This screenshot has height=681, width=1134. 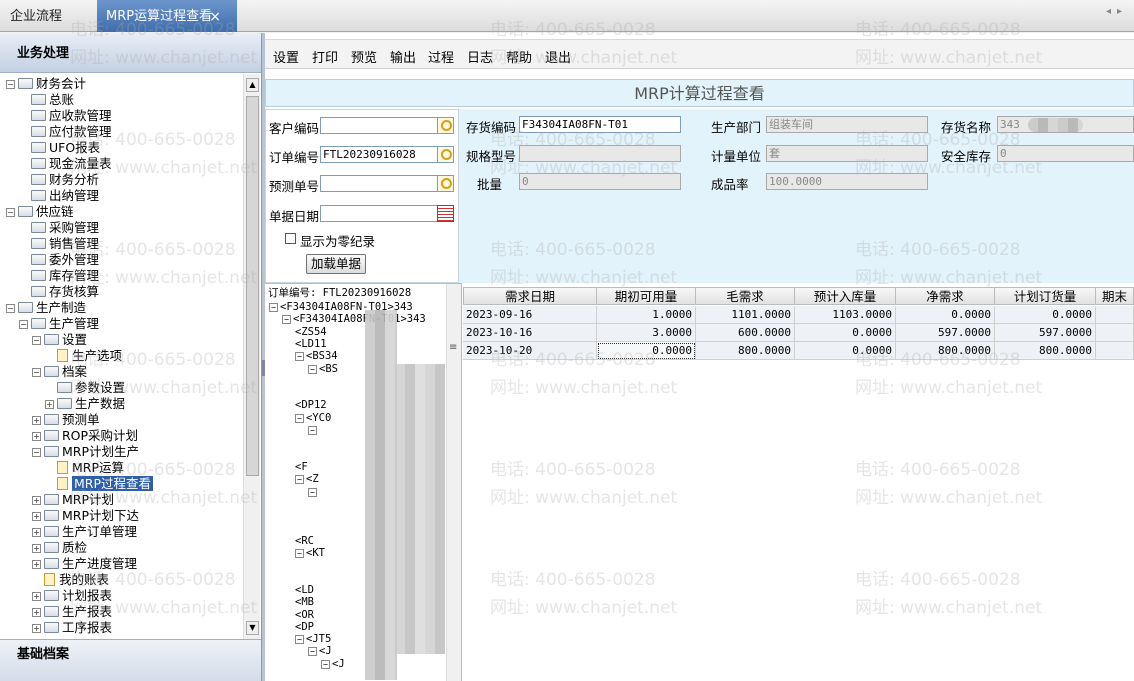 What do you see at coordinates (339, 293) in the screenshot?
I see `bom-tree-root: 订单编号: FTL20230916028` at bounding box center [339, 293].